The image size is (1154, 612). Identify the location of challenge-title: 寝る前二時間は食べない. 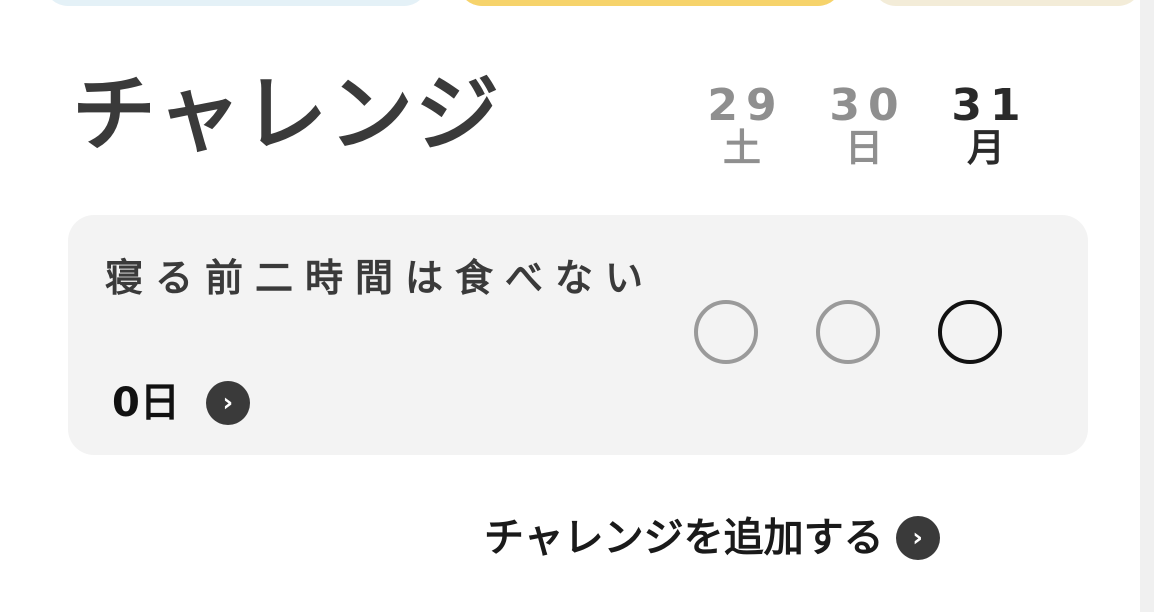
(380, 278).